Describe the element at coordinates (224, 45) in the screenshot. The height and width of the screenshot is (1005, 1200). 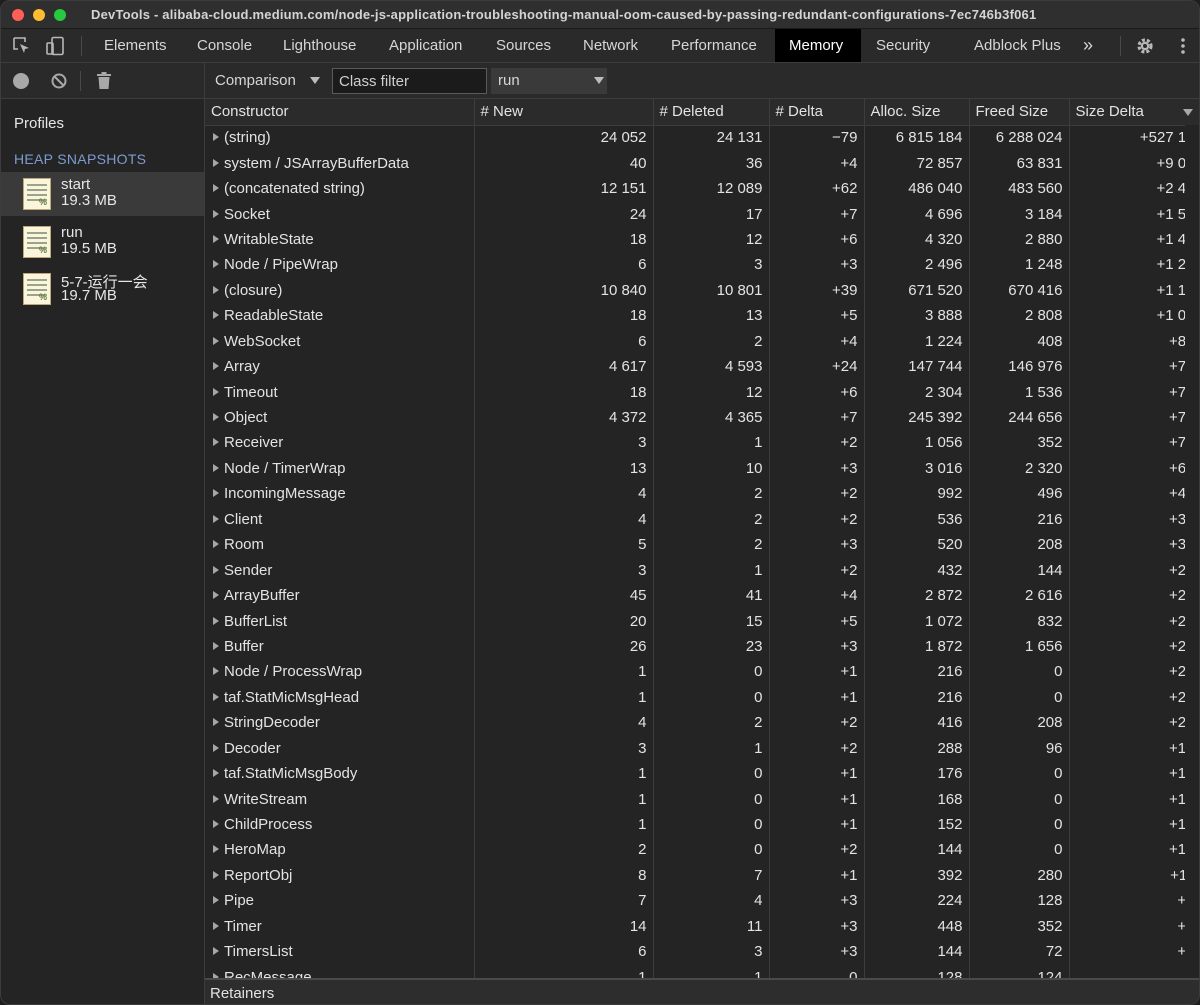
I see `tab-console: Console` at that location.